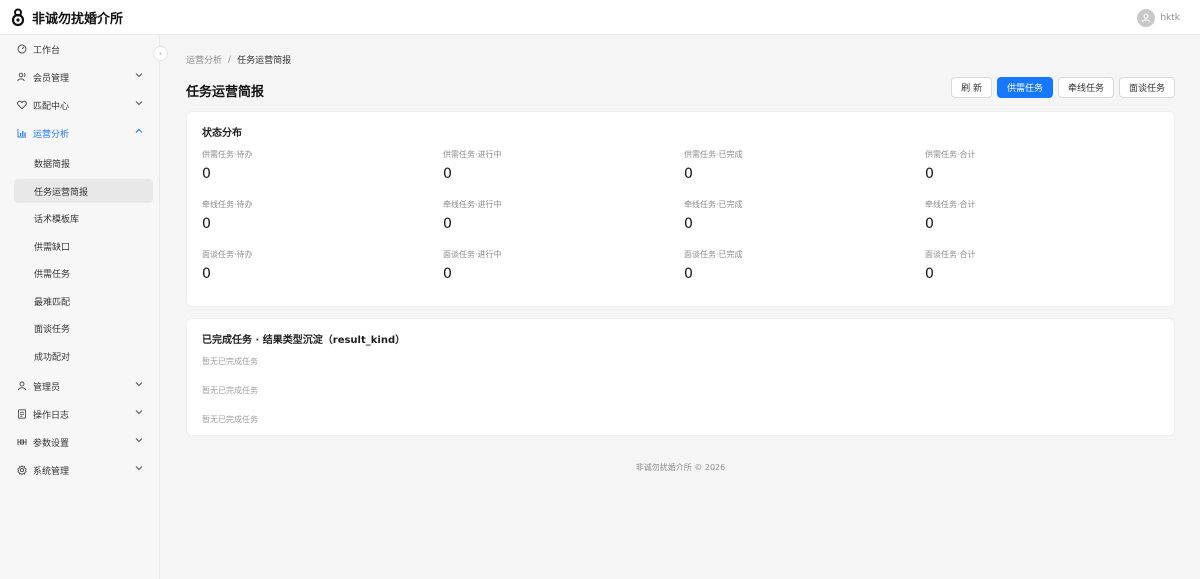 This screenshot has width=1200, height=579. What do you see at coordinates (83, 356) in the screenshot?
I see `sidebar-subitem-successful-pairs: 成功配对` at bounding box center [83, 356].